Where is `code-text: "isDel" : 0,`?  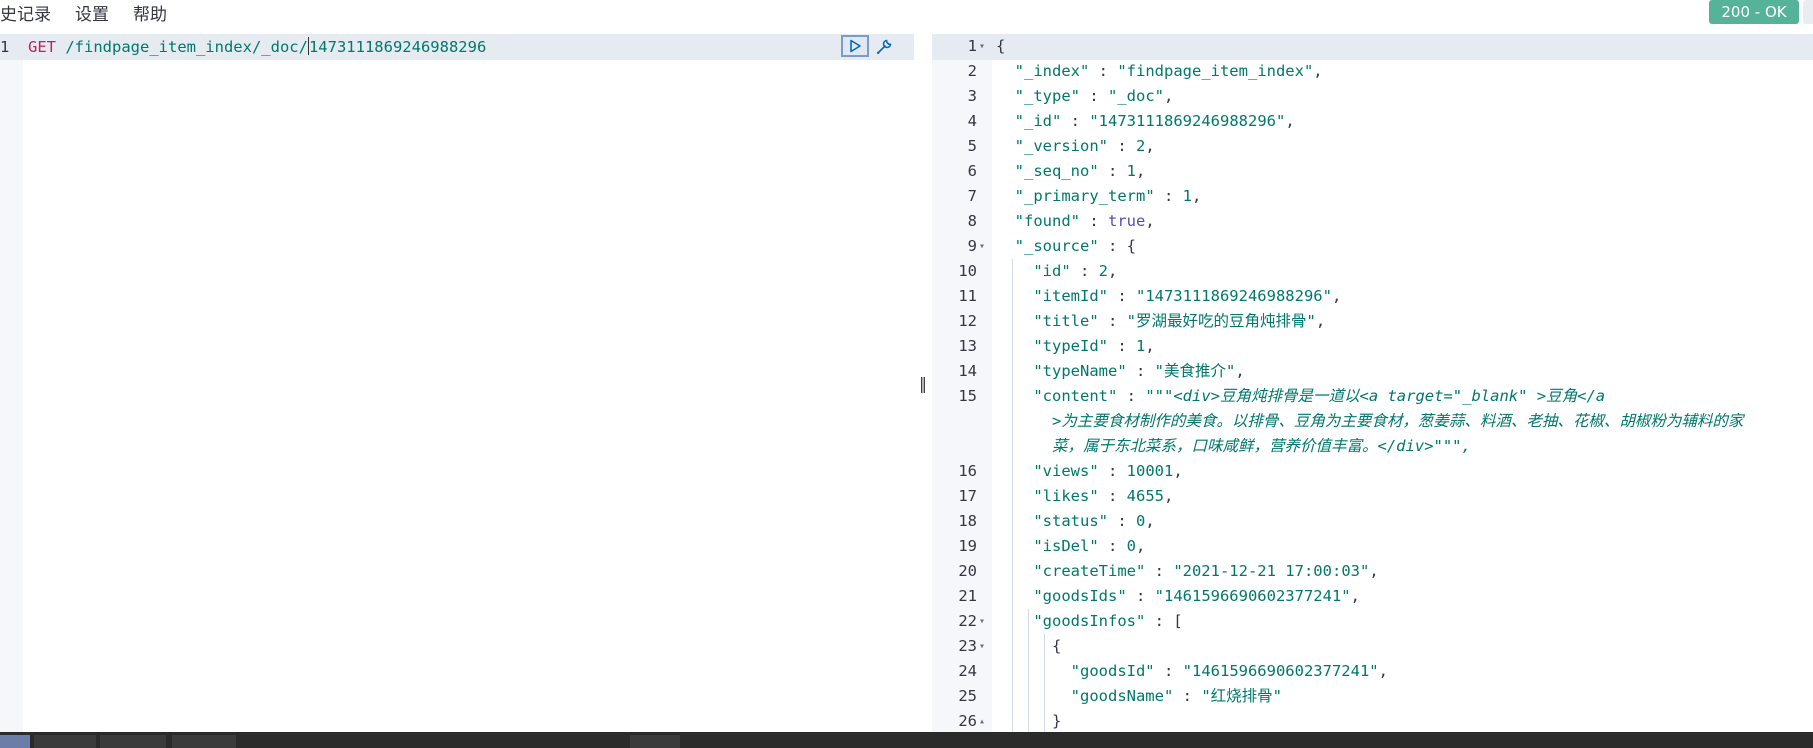
code-text: "isDel" : 0, is located at coordinates (1089, 546).